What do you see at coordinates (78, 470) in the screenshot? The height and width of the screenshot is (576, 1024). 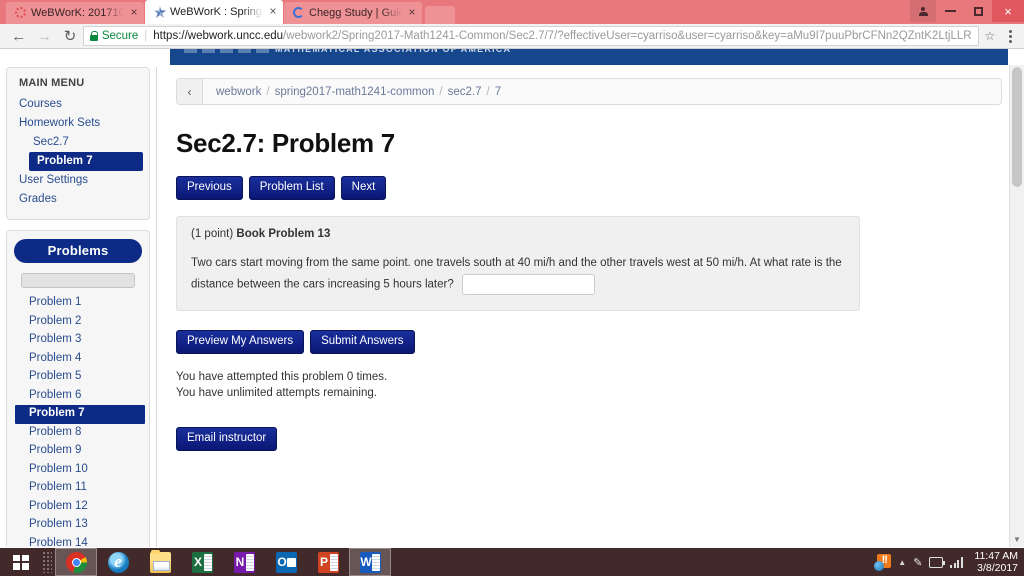 I see `list-item: Problem 10` at bounding box center [78, 470].